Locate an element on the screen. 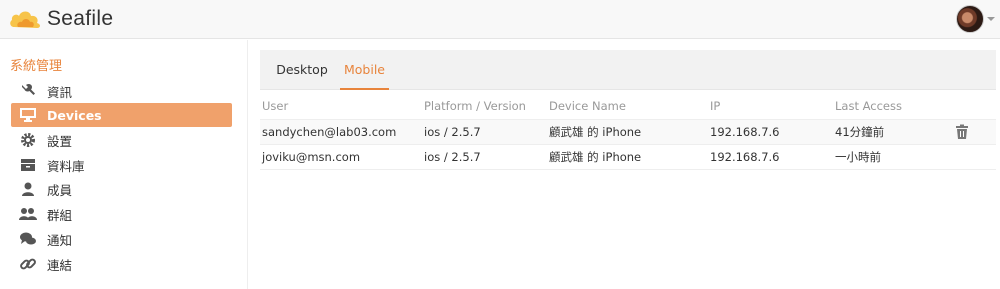  monitor-icon is located at coordinates (28, 115).